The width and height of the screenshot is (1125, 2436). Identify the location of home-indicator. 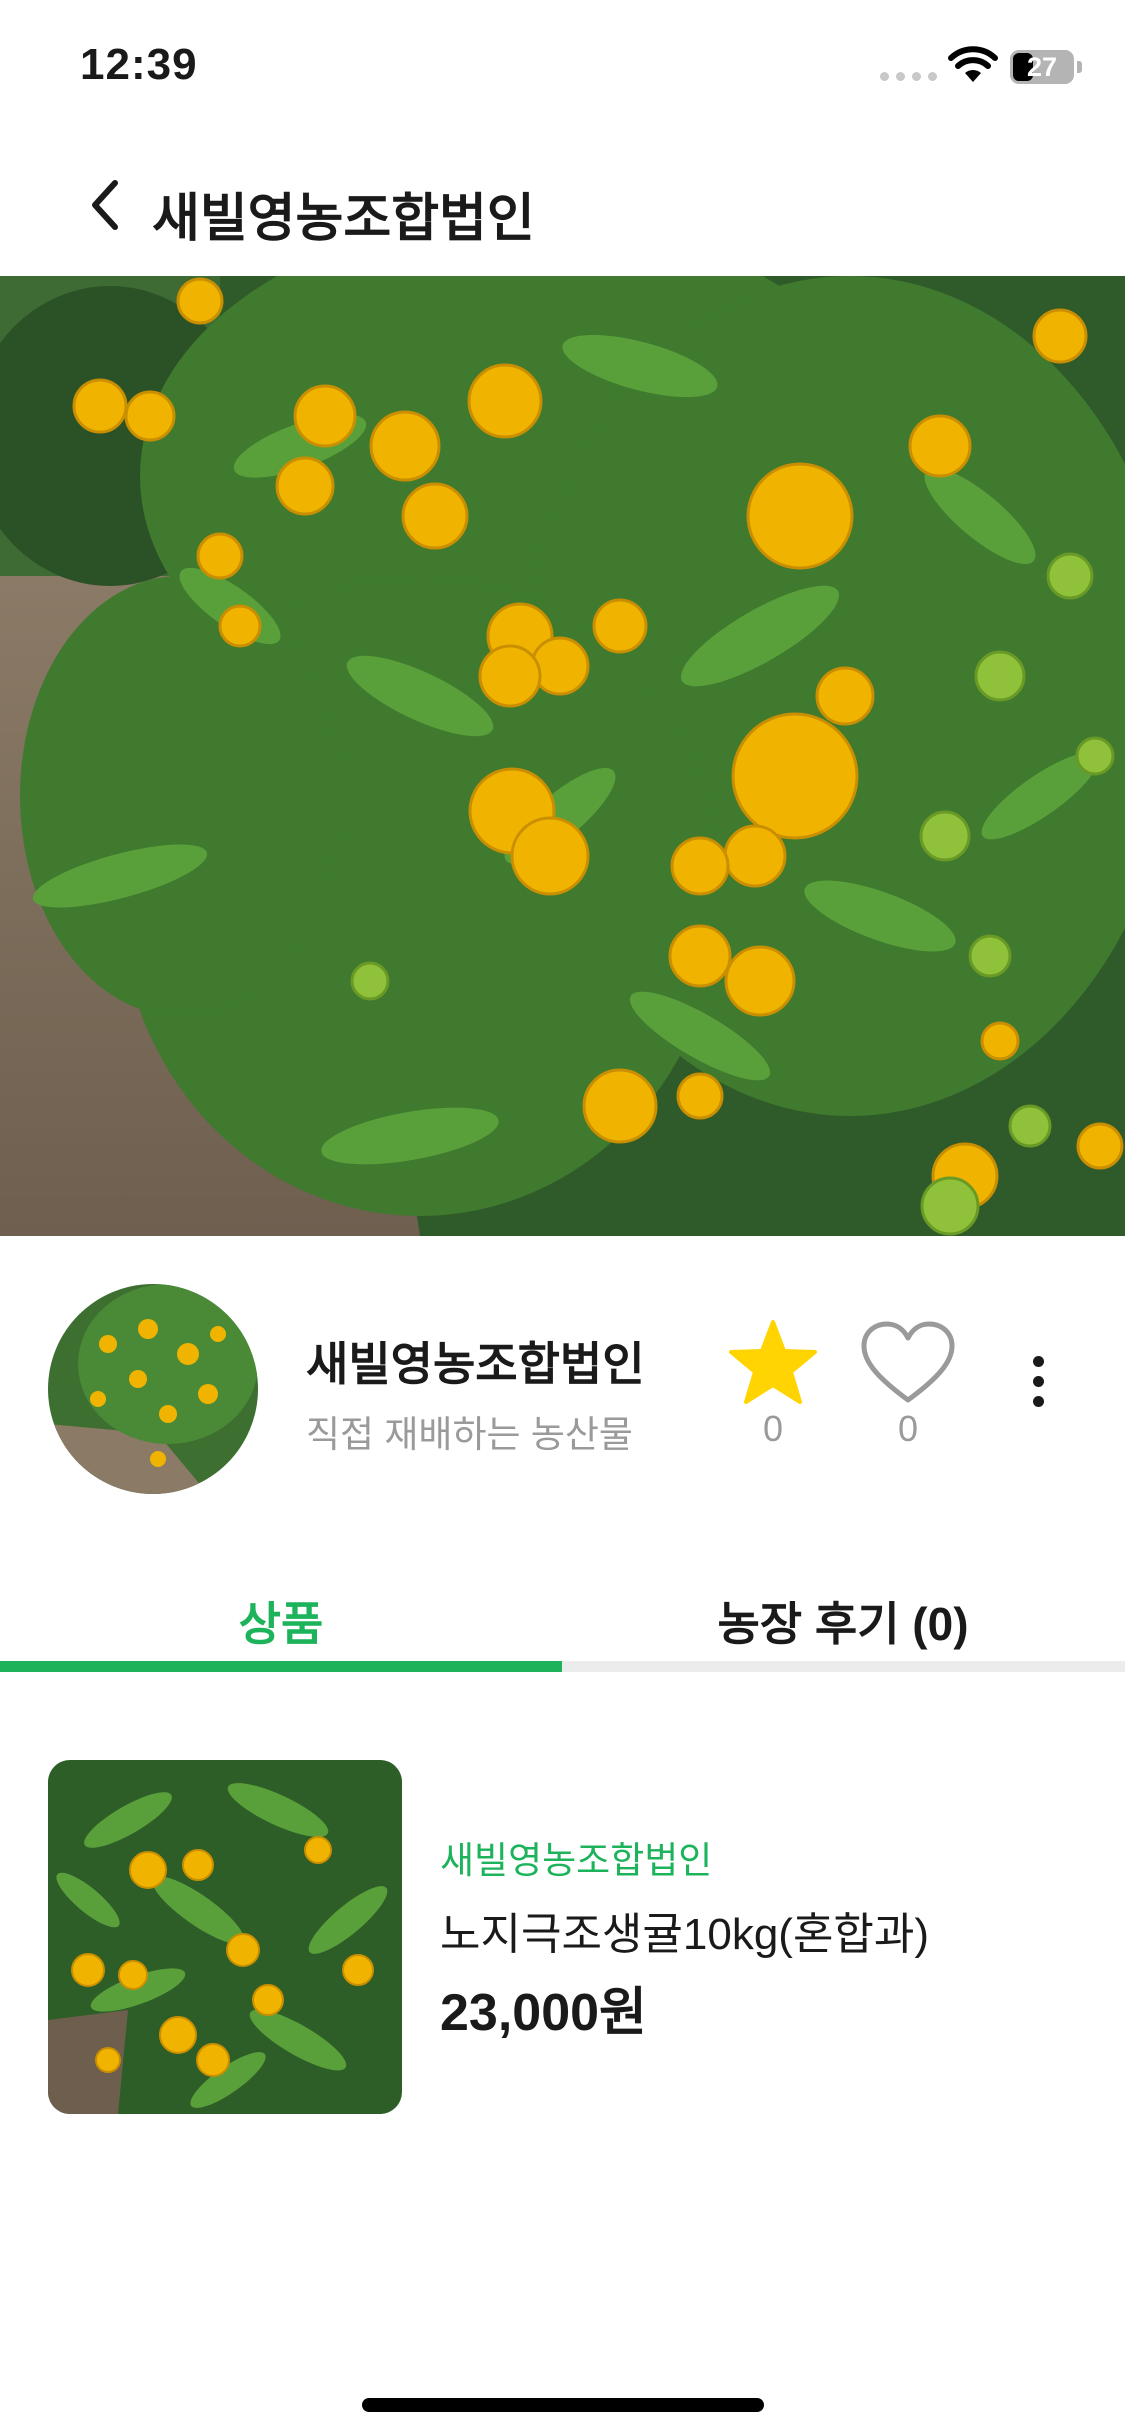
(563, 2405).